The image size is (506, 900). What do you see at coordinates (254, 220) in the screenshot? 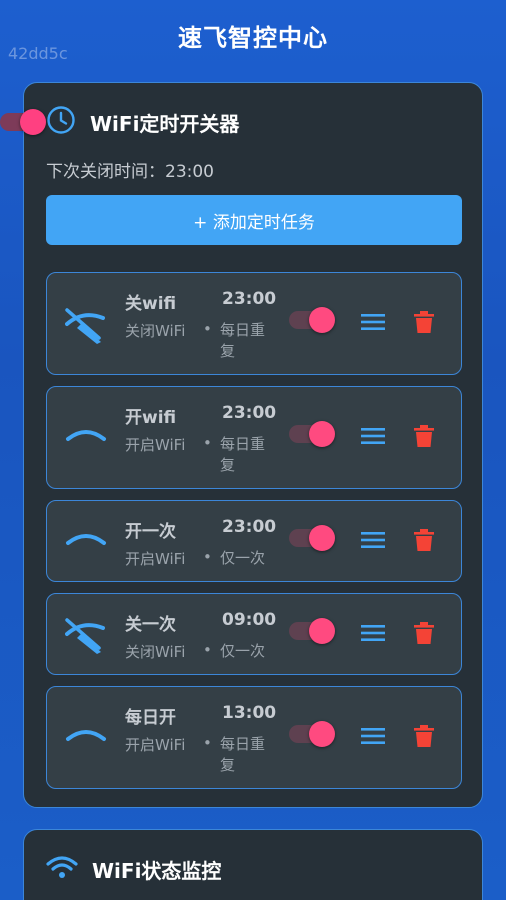
I see `add-timer-task-button: + 添加定时任务` at bounding box center [254, 220].